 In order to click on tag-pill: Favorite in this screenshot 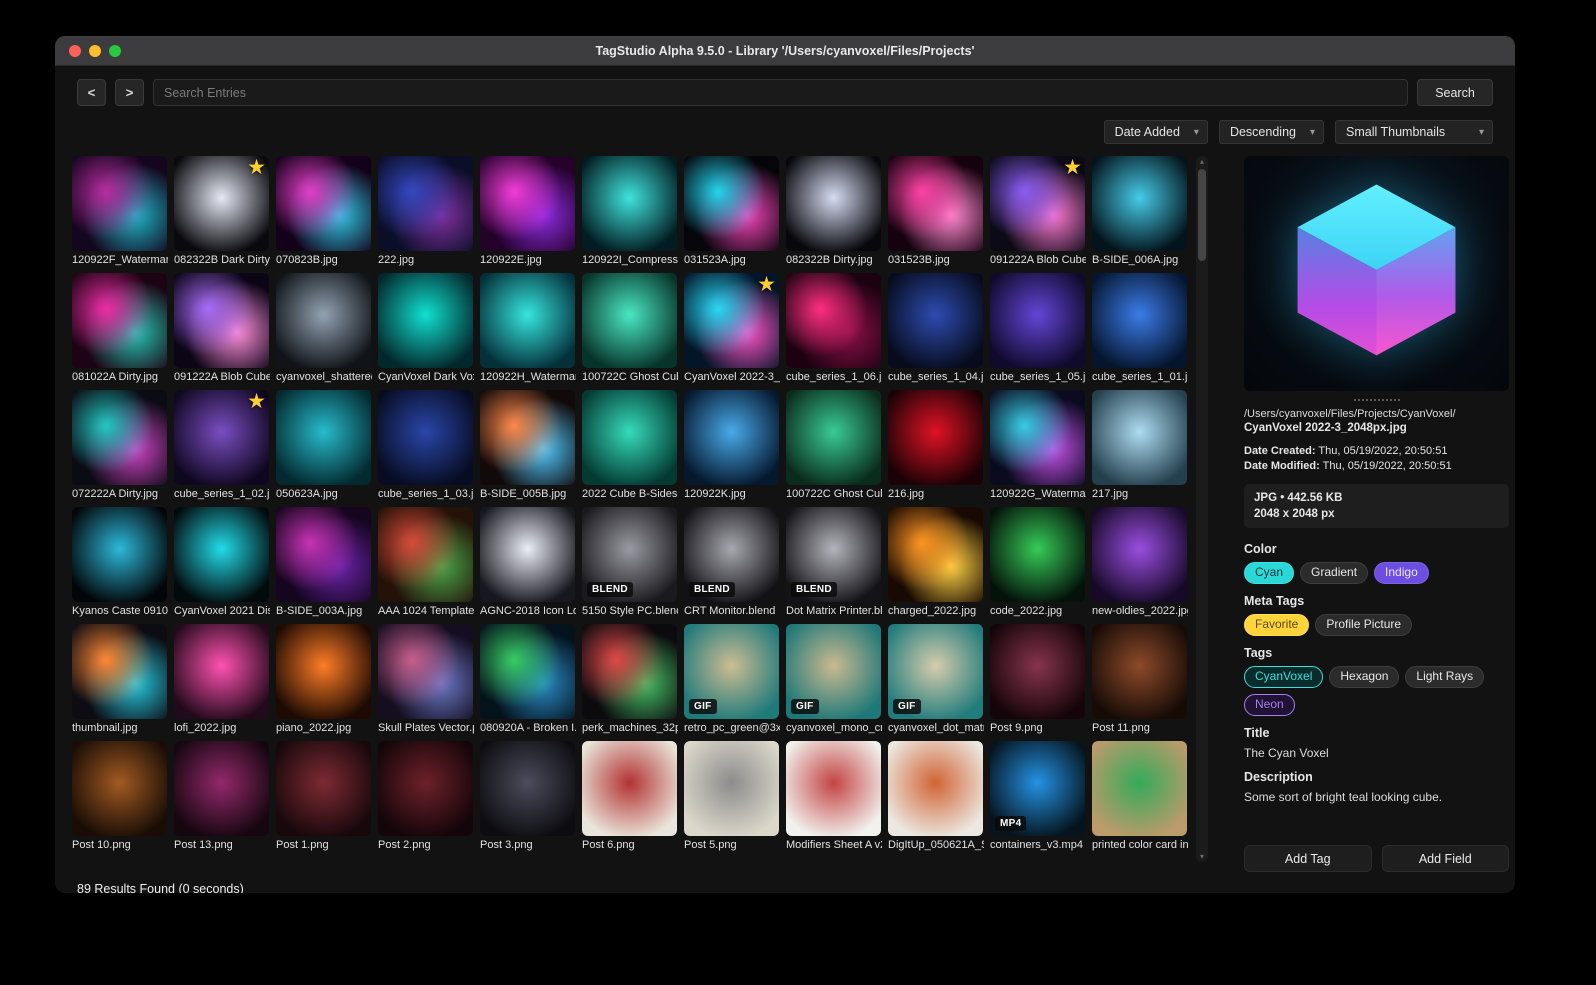, I will do `click(1277, 625)`.